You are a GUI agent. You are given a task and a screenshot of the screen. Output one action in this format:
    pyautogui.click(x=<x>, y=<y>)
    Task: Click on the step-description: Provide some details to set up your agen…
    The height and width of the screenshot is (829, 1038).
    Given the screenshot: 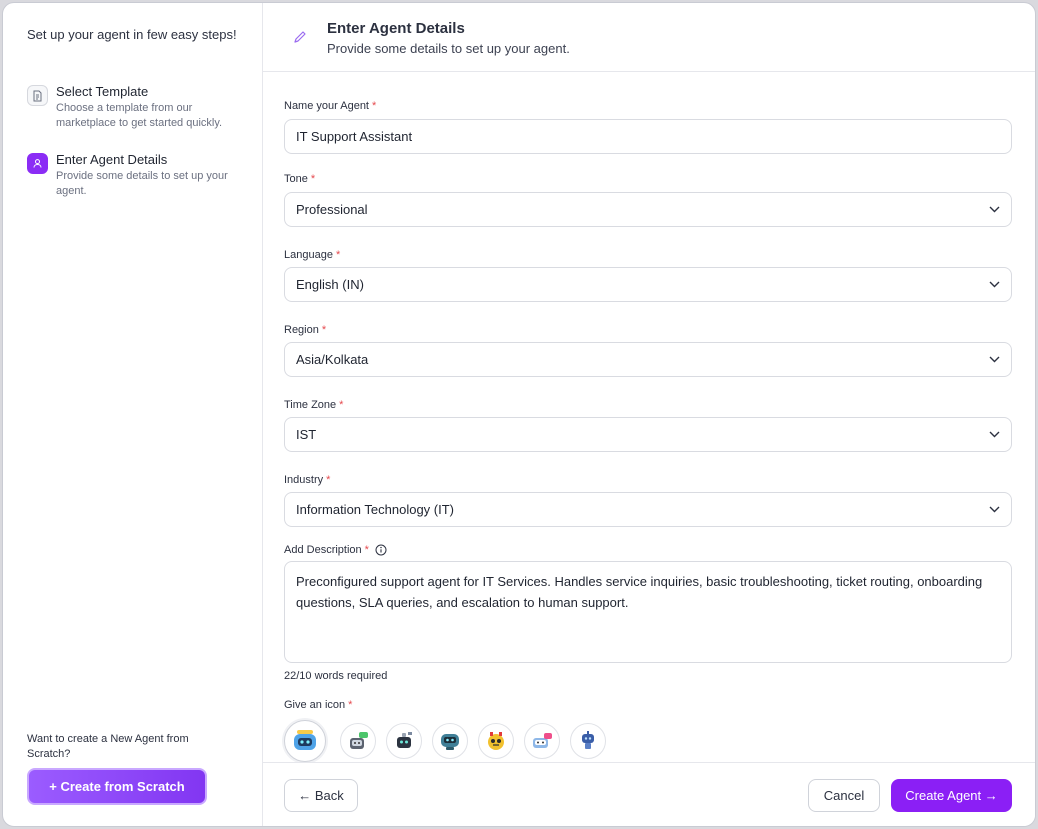 What is the action you would take?
    pyautogui.click(x=142, y=183)
    